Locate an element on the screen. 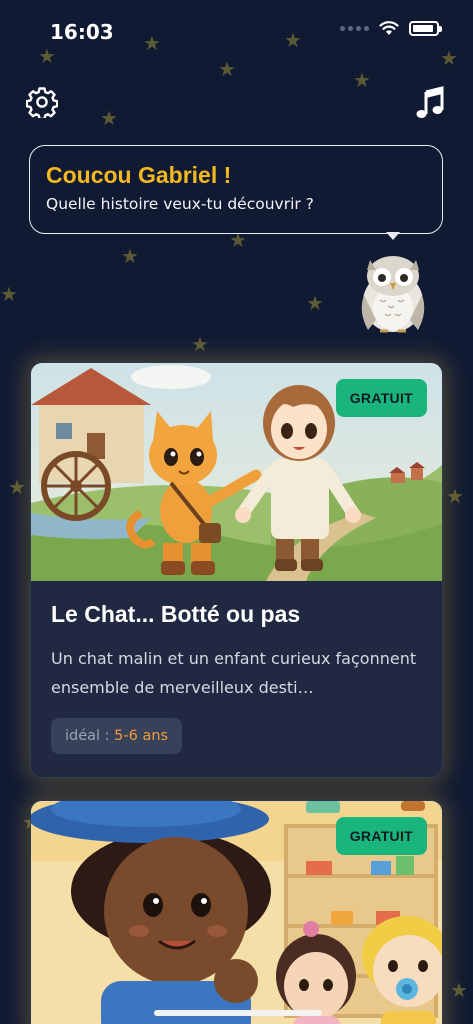  battery-icon is located at coordinates (425, 28).